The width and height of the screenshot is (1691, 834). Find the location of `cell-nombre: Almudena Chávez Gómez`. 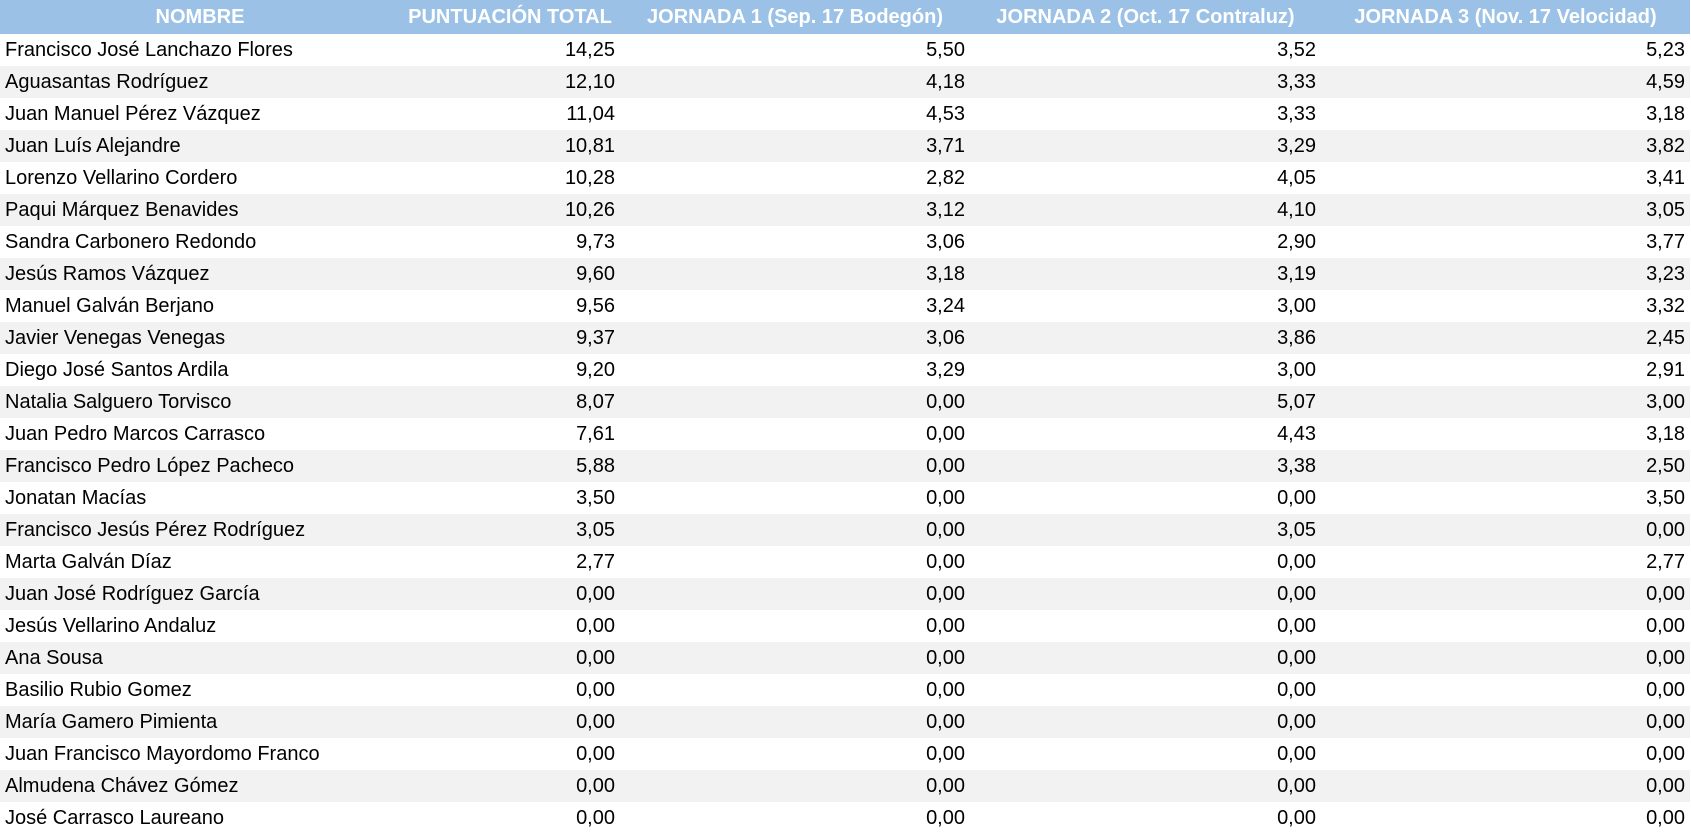

cell-nombre: Almudena Chávez Gómez is located at coordinates (200, 786).